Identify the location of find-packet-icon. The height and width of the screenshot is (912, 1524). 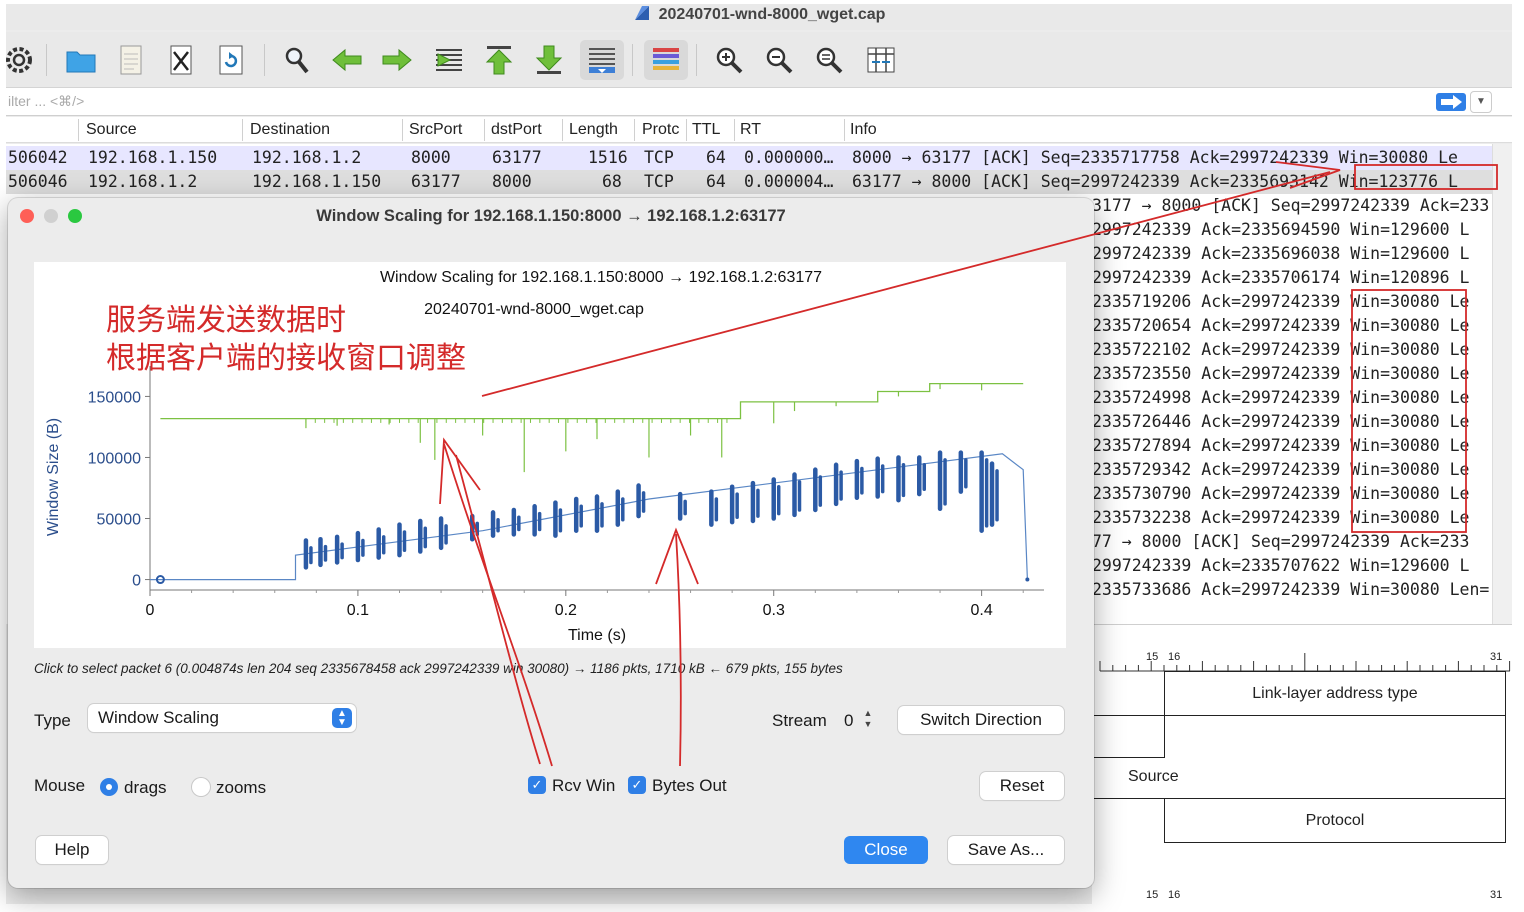
(297, 60).